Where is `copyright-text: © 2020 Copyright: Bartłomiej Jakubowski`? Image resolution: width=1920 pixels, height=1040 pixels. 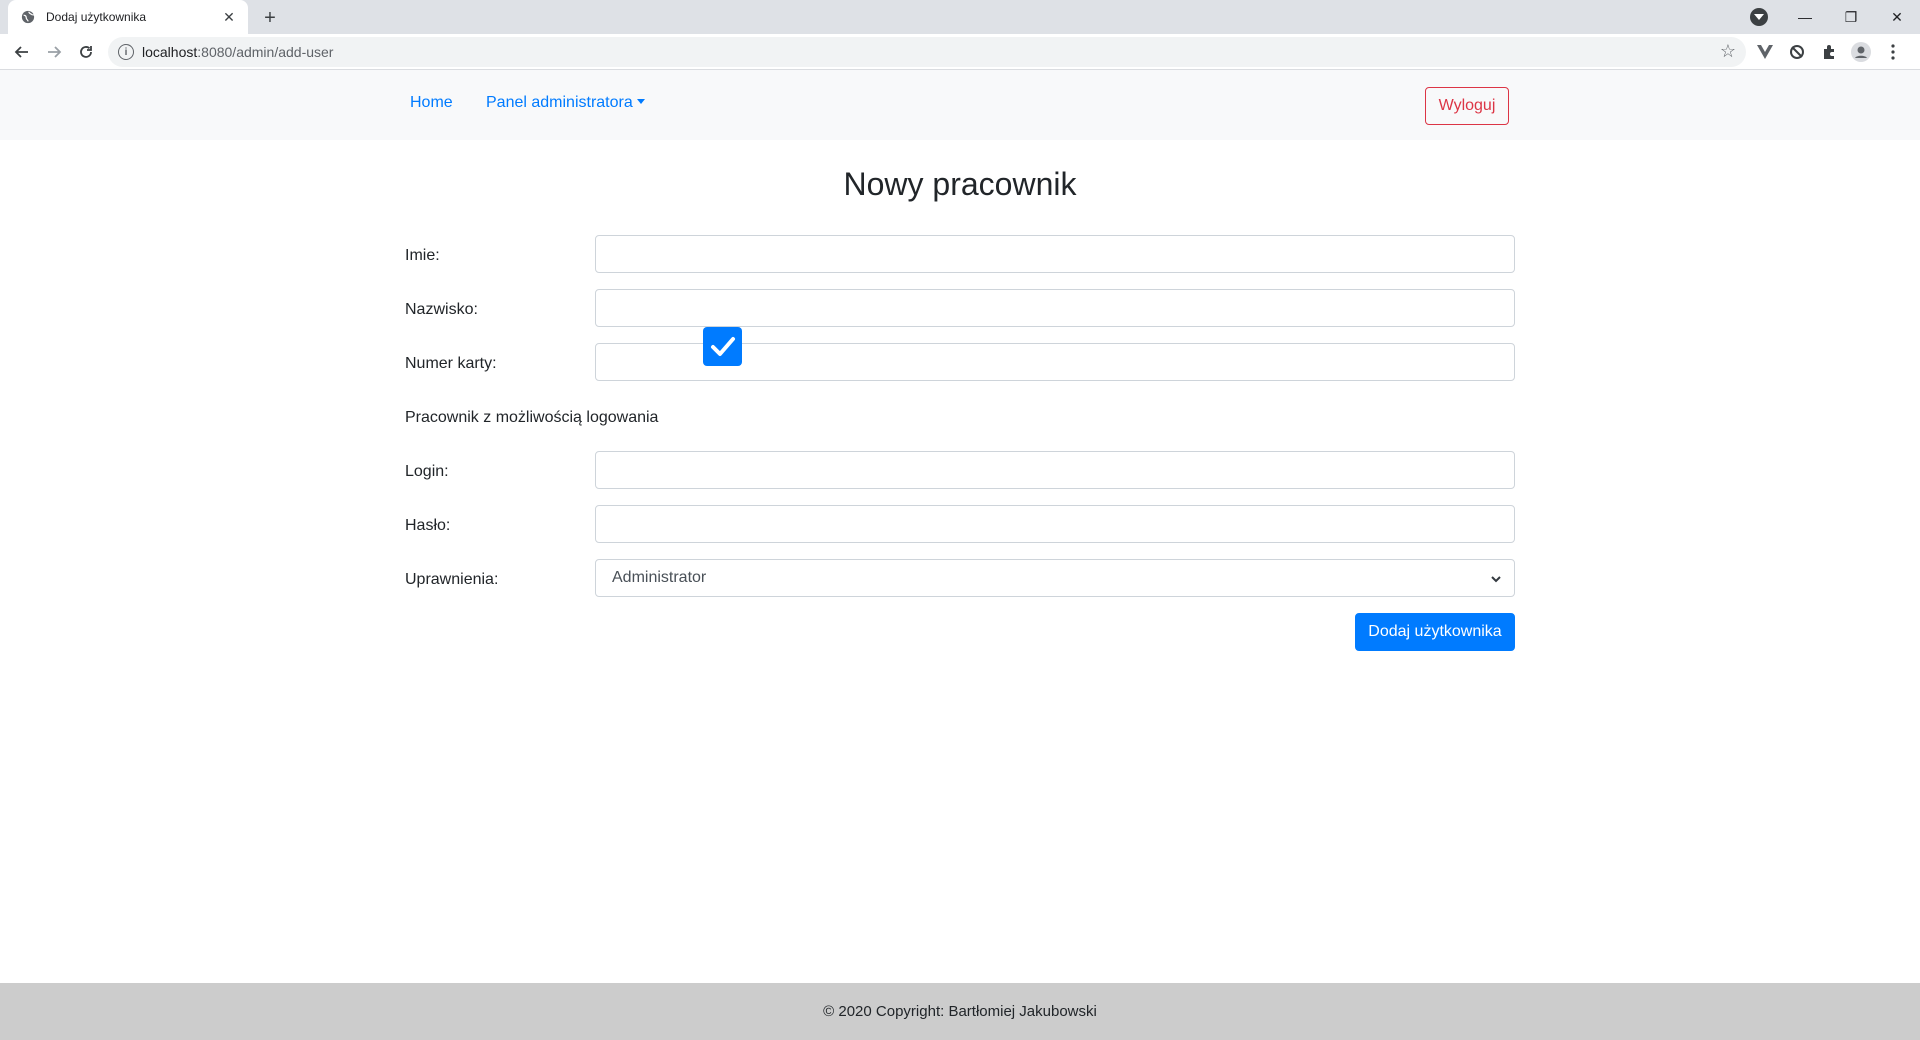
copyright-text: © 2020 Copyright: Bartłomiej Jakubowski is located at coordinates (960, 1011).